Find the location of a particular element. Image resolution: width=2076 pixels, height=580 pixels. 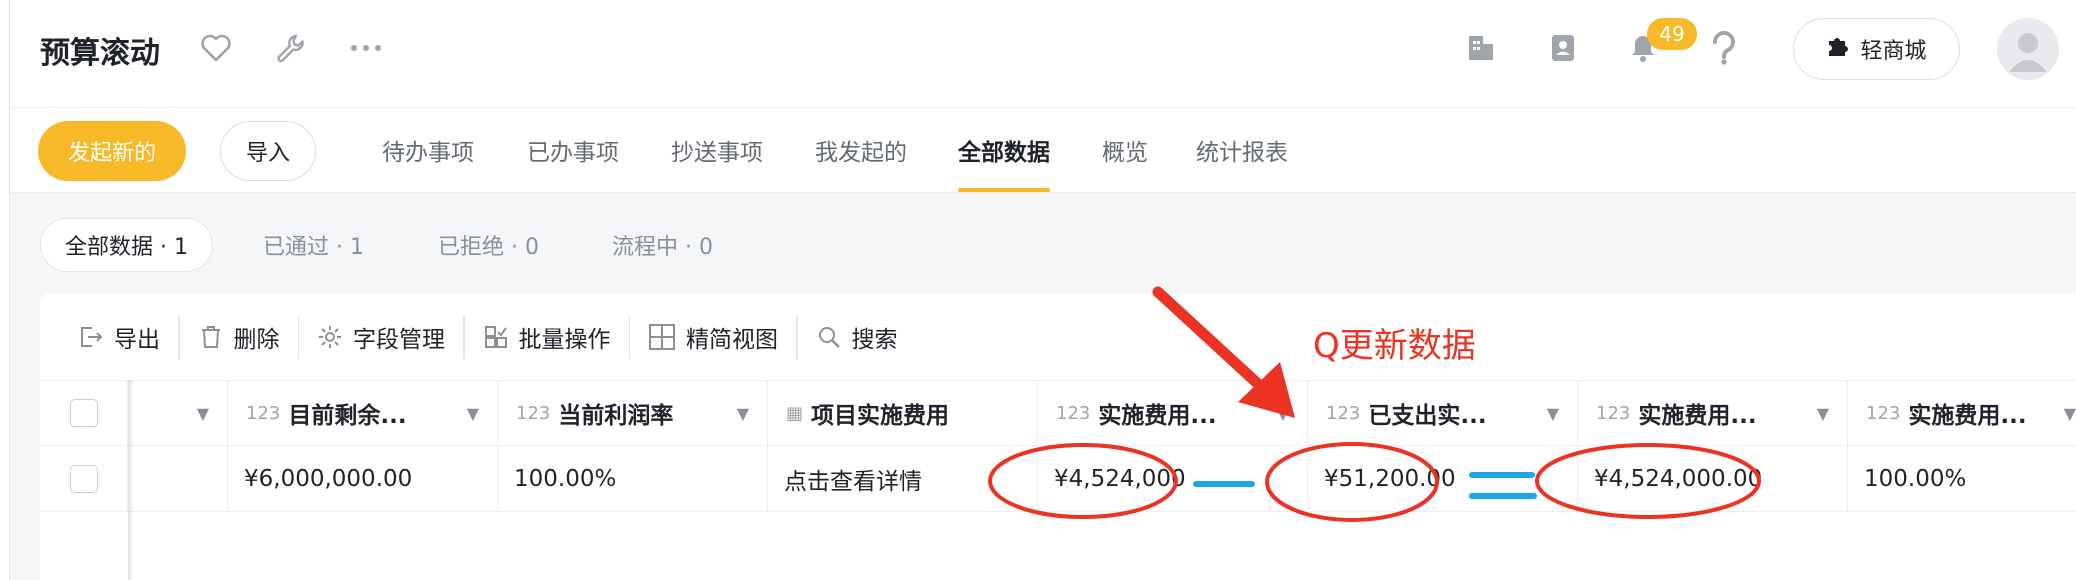

tab-overview: 概览 is located at coordinates (1125, 150).